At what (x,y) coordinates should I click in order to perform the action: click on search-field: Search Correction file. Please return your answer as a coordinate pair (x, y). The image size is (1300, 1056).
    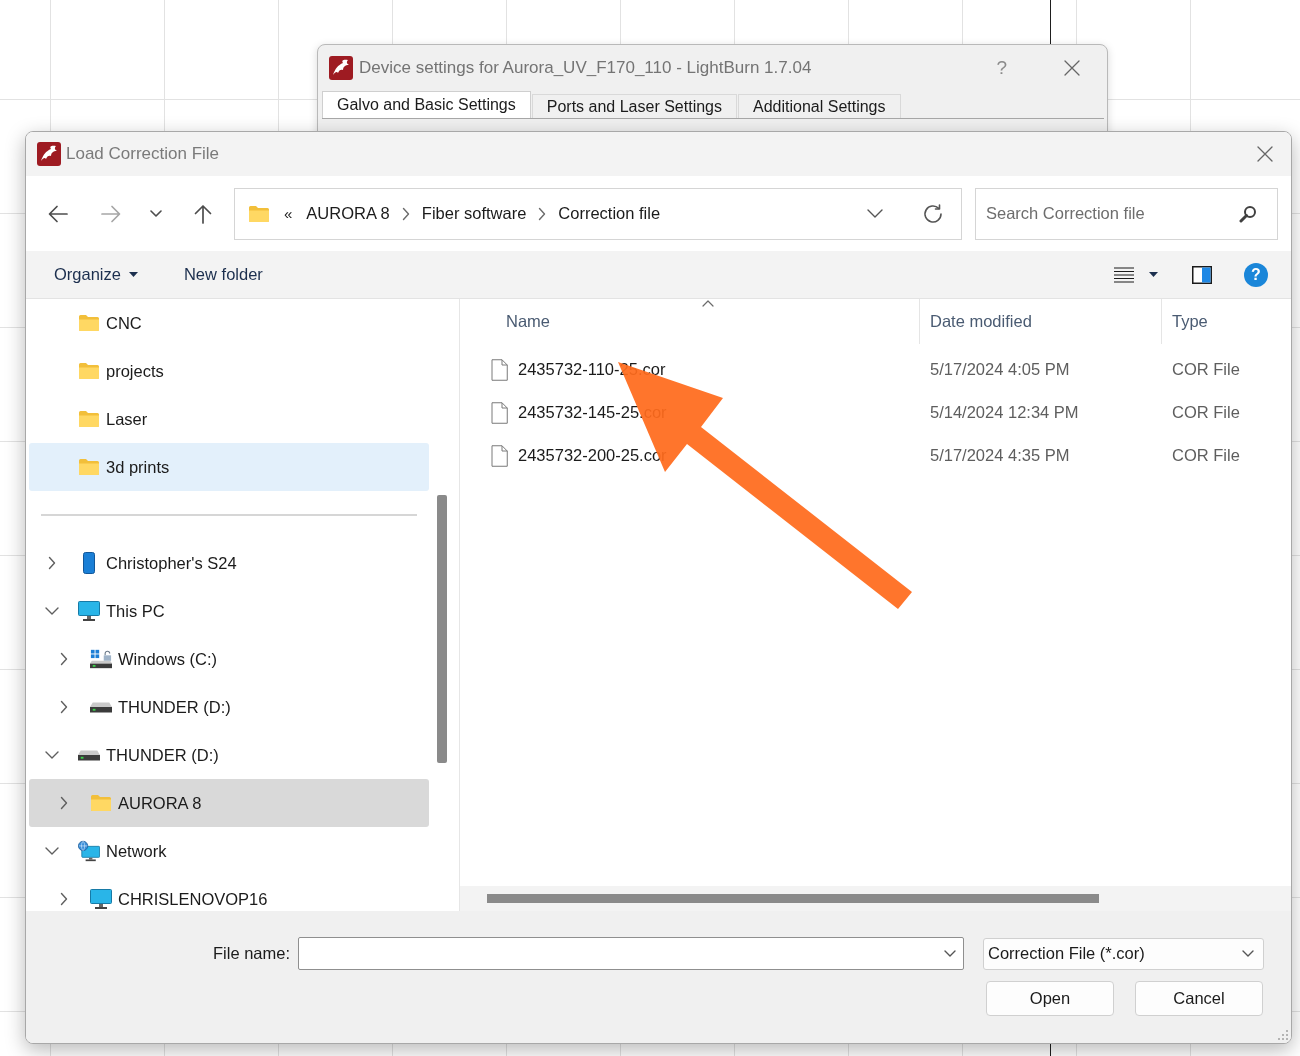
    Looking at the image, I should click on (1126, 213).